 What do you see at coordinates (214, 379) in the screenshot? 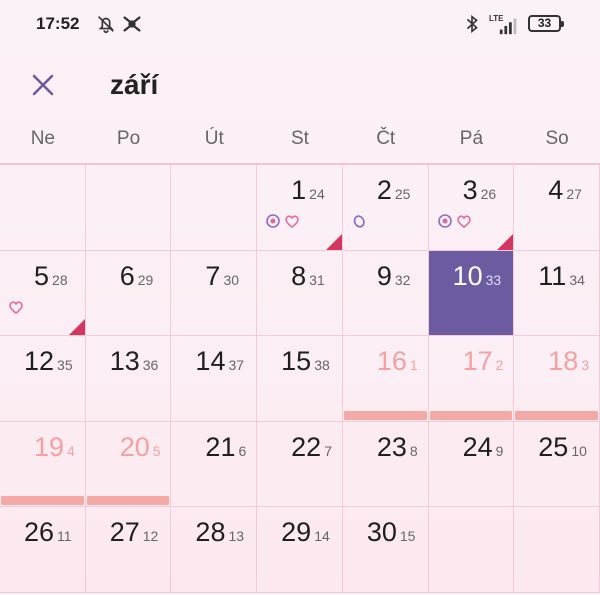
I see `day-cell: 14 37` at bounding box center [214, 379].